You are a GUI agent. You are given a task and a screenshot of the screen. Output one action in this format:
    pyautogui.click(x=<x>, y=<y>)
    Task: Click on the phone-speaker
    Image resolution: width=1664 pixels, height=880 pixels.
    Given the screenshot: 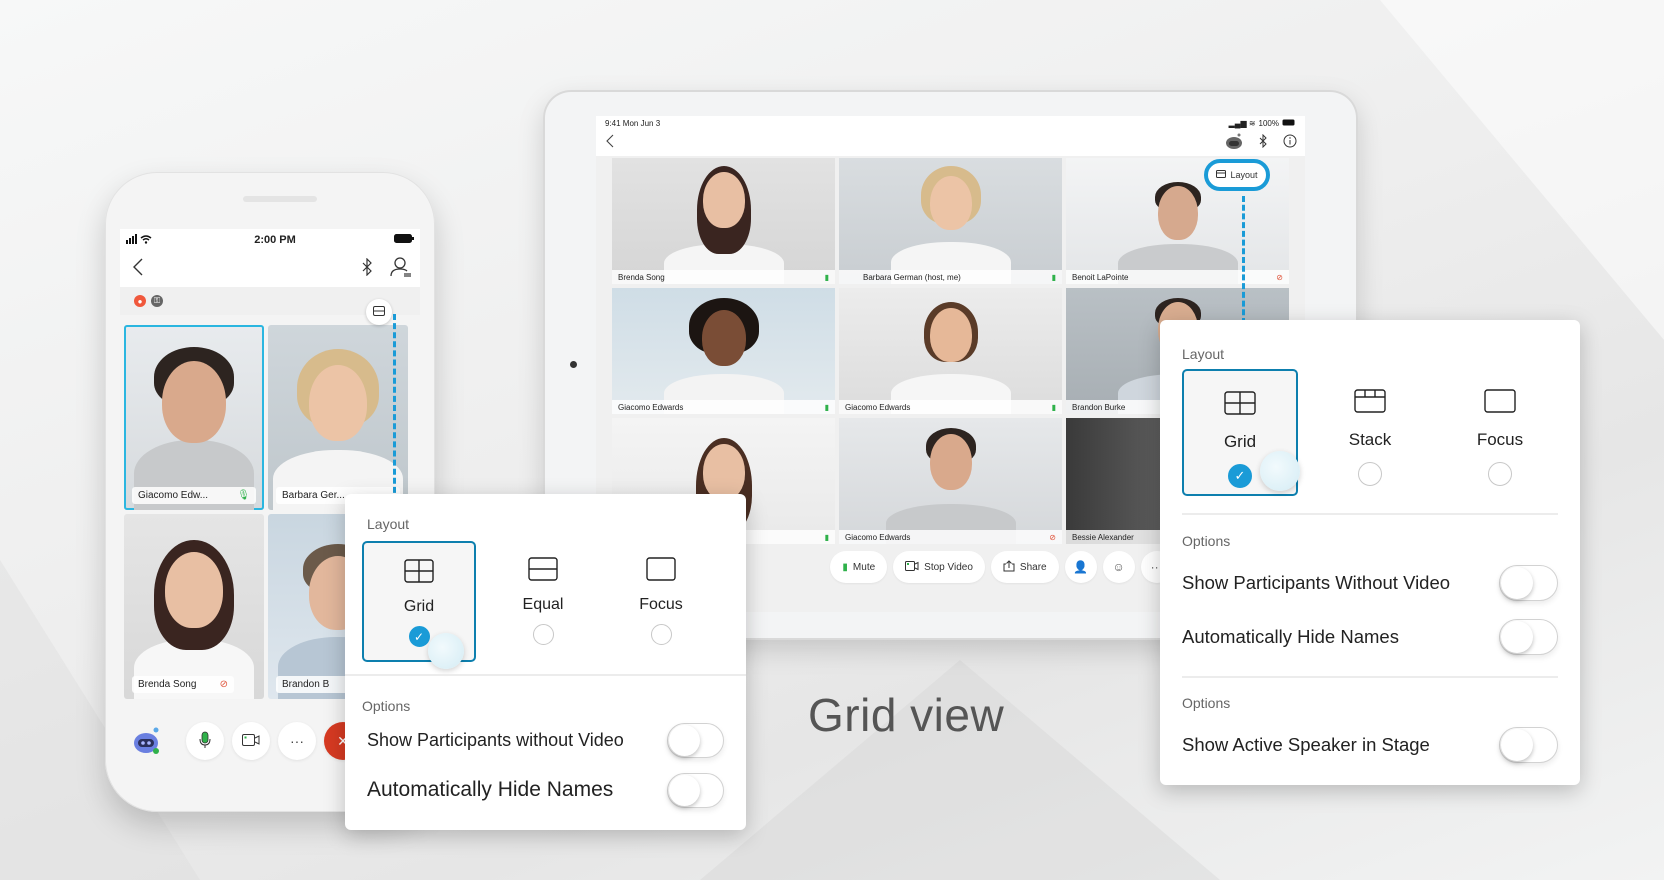 What is the action you would take?
    pyautogui.click(x=280, y=199)
    